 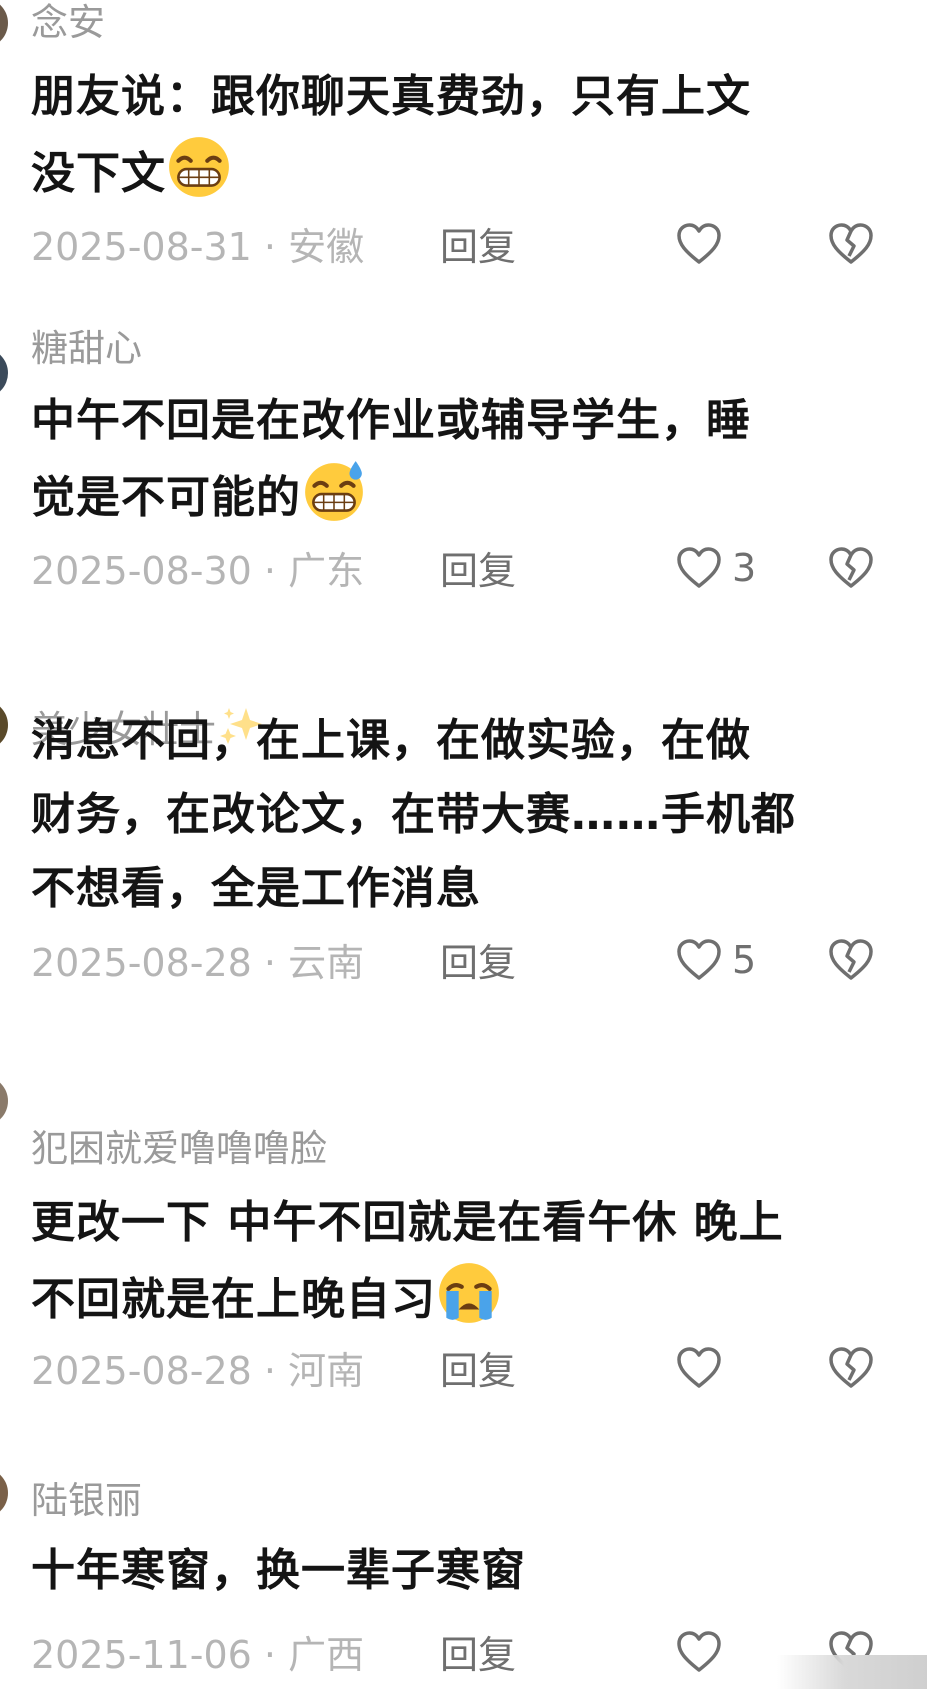 What do you see at coordinates (413, 814) in the screenshot?
I see `comment-text-line: 财务，在改论文，在带大赛……手机都` at bounding box center [413, 814].